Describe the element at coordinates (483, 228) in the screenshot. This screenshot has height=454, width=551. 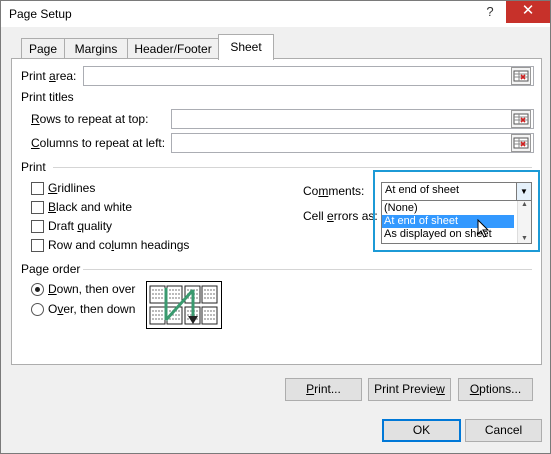
I see `mouse-cursor-icon` at that location.